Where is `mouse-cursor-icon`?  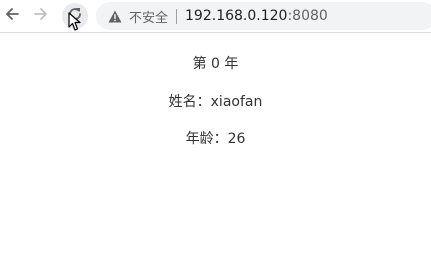
mouse-cursor-icon is located at coordinates (75, 24).